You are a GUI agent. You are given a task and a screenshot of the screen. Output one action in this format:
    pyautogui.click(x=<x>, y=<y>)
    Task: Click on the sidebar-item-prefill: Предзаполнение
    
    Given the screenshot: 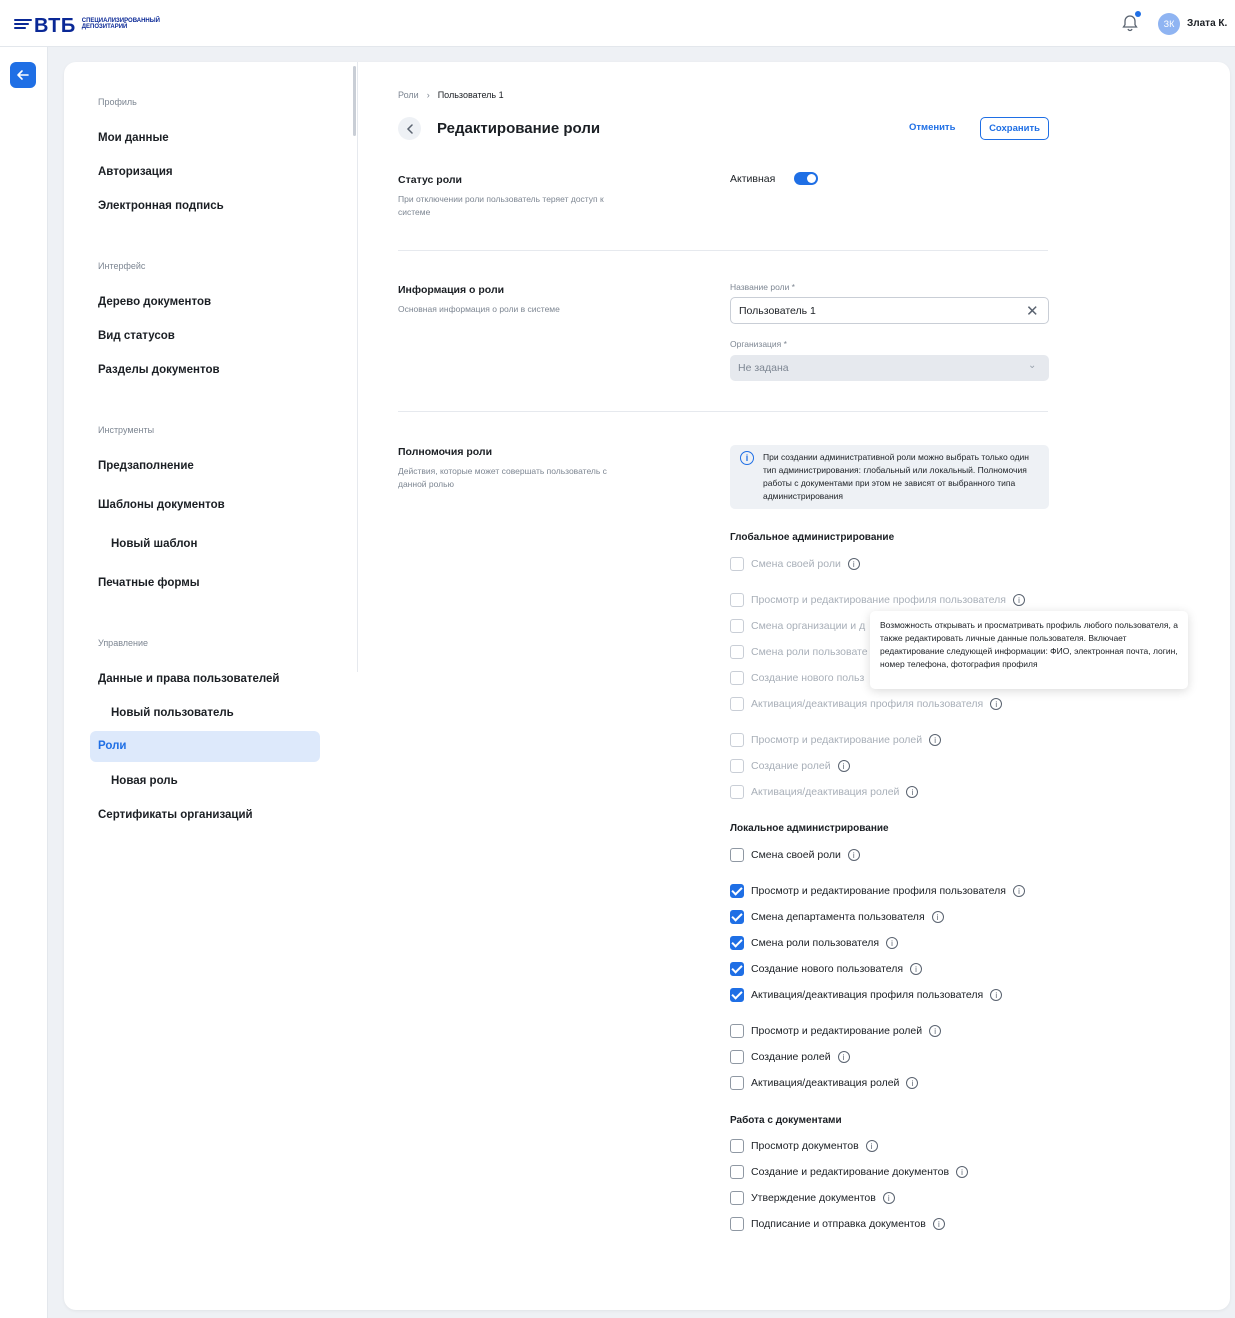 What is the action you would take?
    pyautogui.click(x=146, y=466)
    